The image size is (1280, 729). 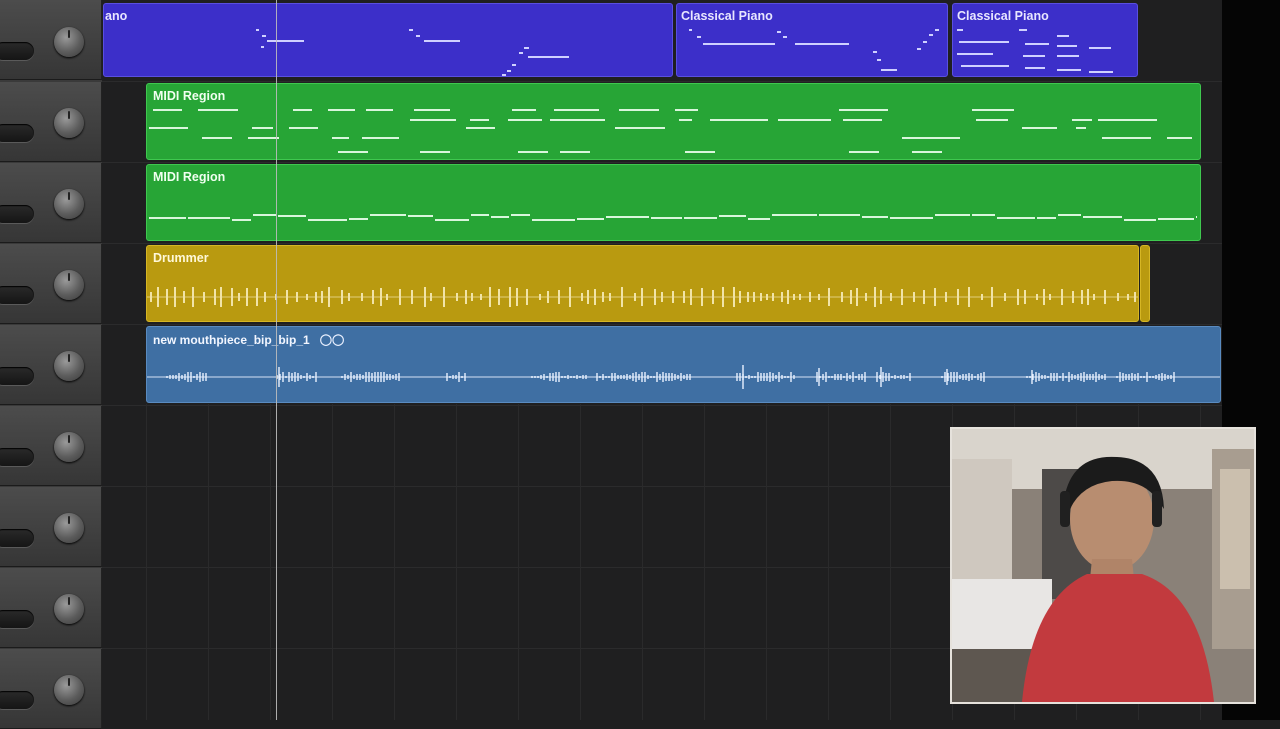 I want to click on track-headers, so click(x=51, y=364).